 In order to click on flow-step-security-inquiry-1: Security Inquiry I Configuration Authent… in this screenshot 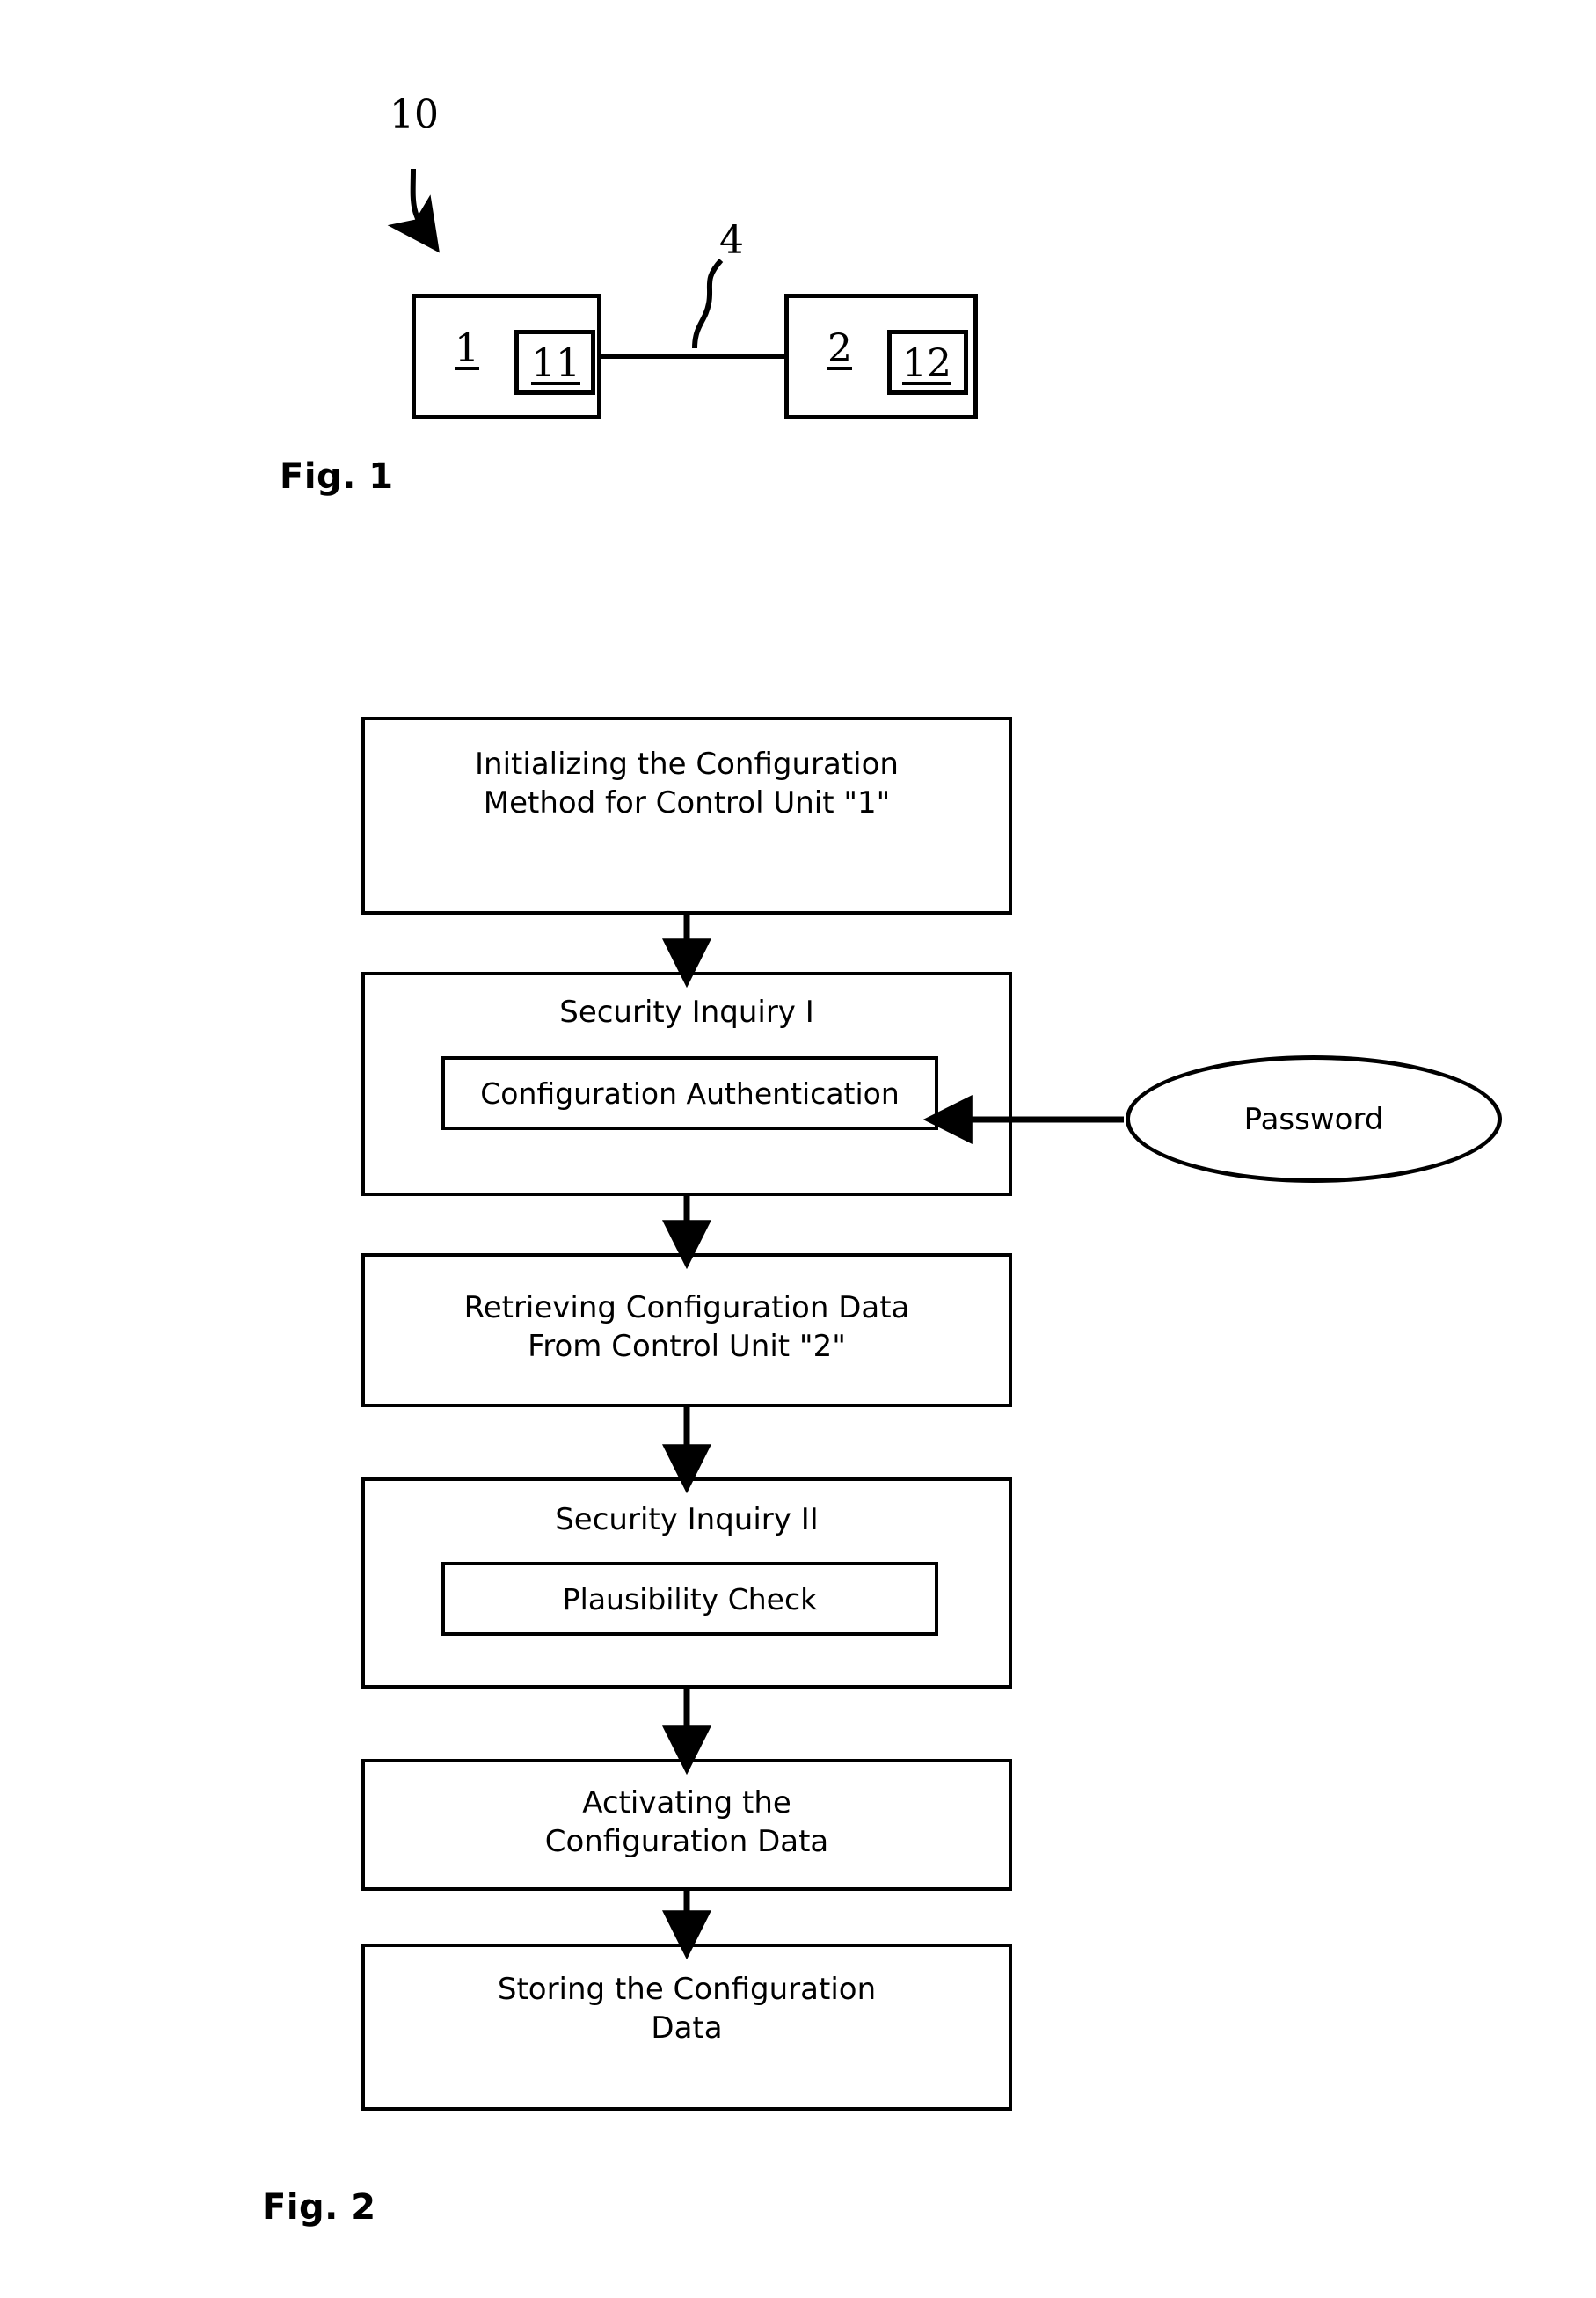, I will do `click(686, 1084)`.